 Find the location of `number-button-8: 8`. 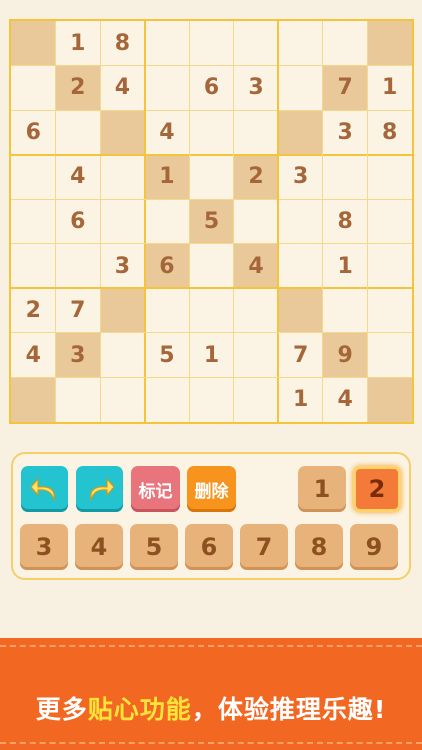

number-button-8: 8 is located at coordinates (319, 547).